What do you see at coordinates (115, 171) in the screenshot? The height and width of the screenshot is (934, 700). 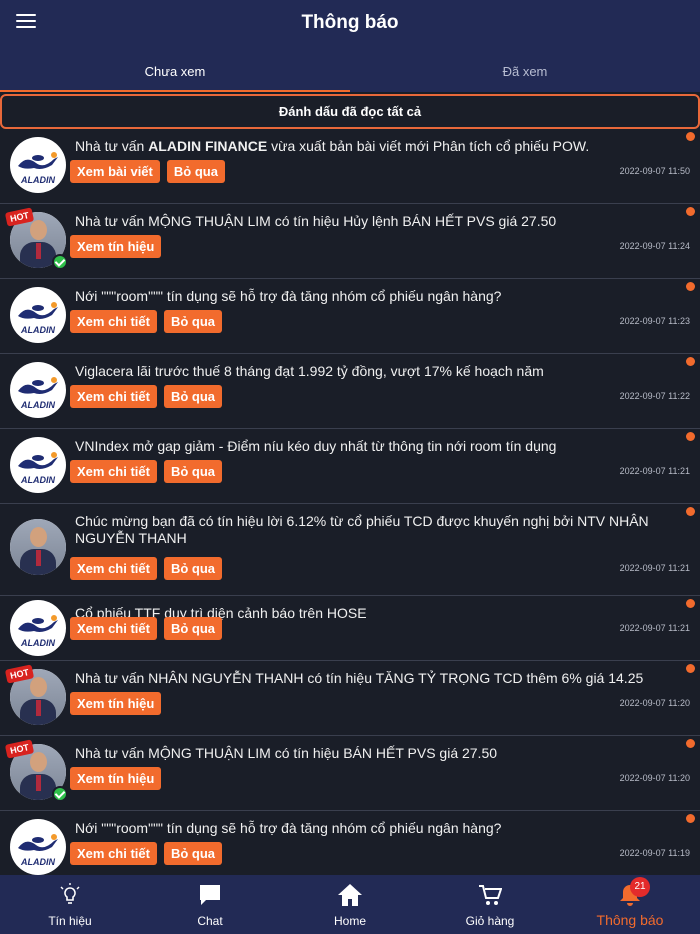 I see `view-article-button: Xem bài viết` at bounding box center [115, 171].